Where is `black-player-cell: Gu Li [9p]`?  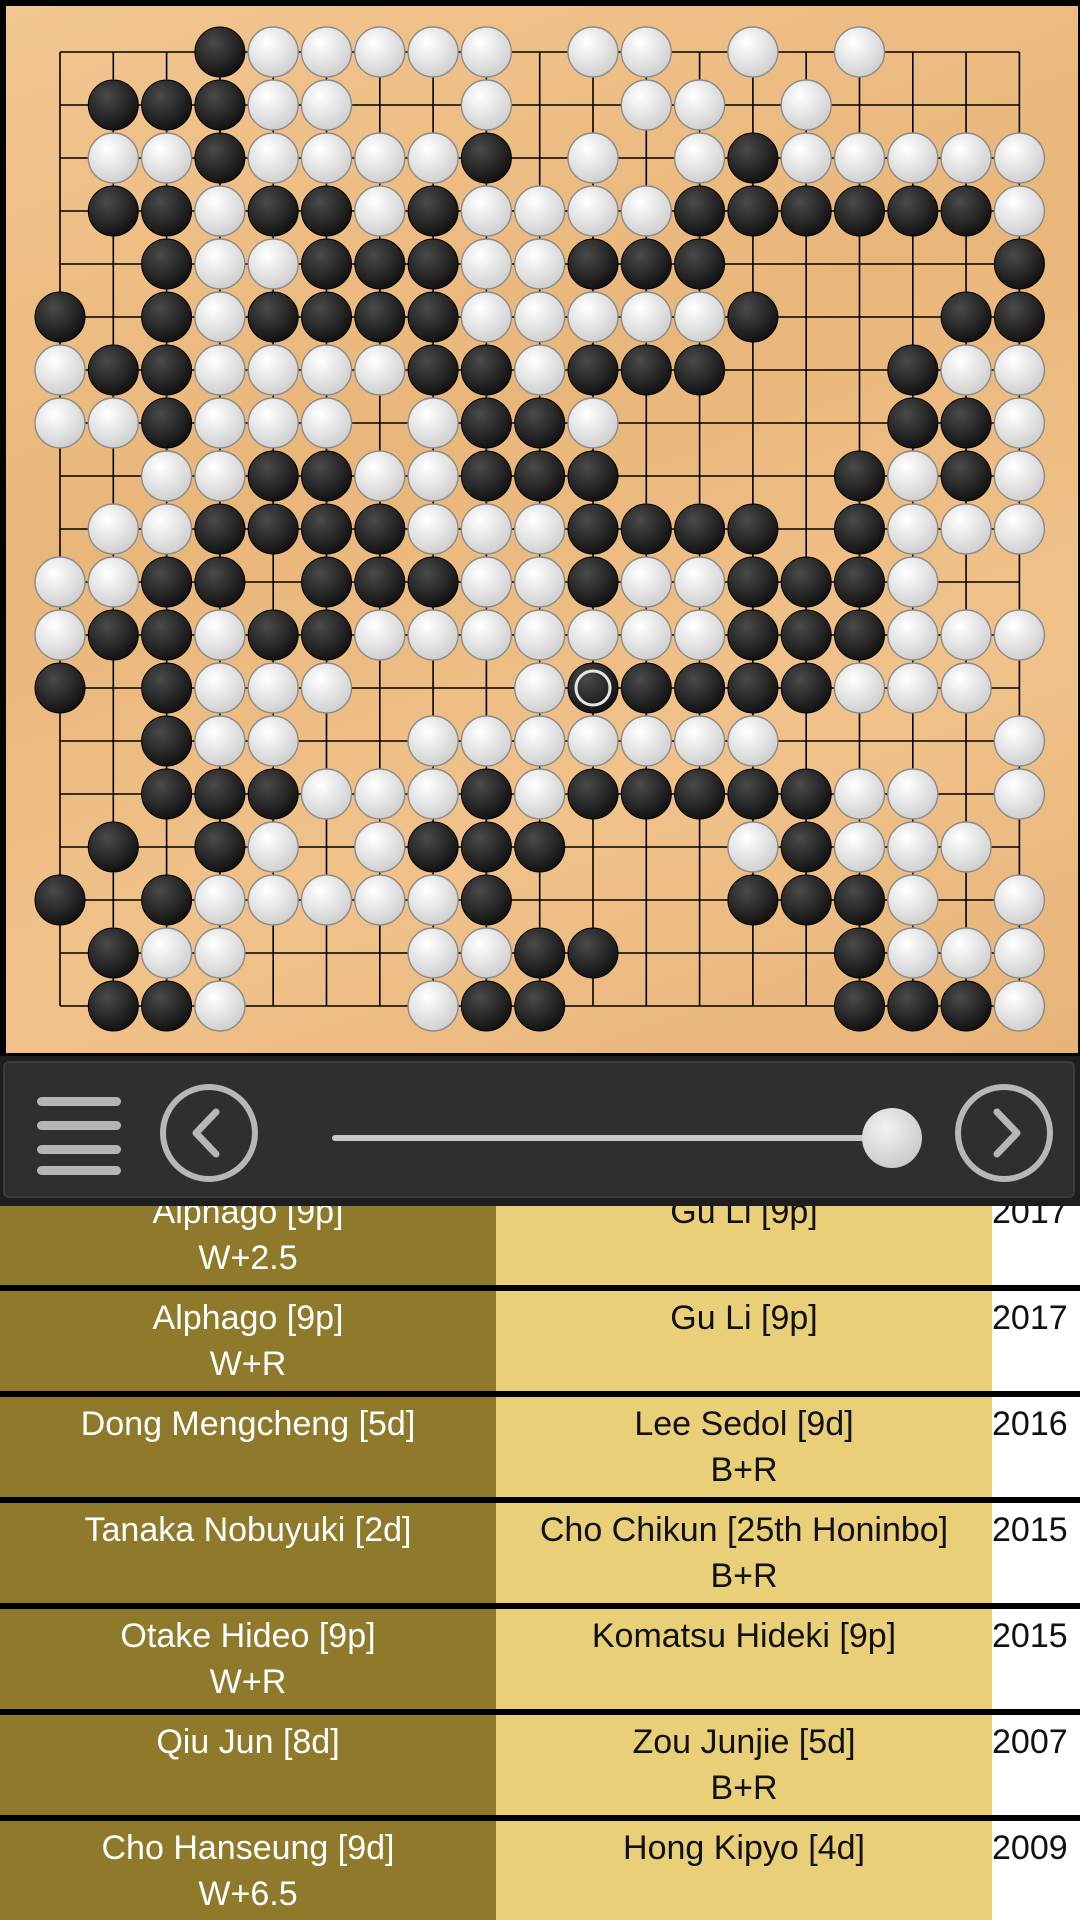 black-player-cell: Gu Li [9p] is located at coordinates (744, 1341).